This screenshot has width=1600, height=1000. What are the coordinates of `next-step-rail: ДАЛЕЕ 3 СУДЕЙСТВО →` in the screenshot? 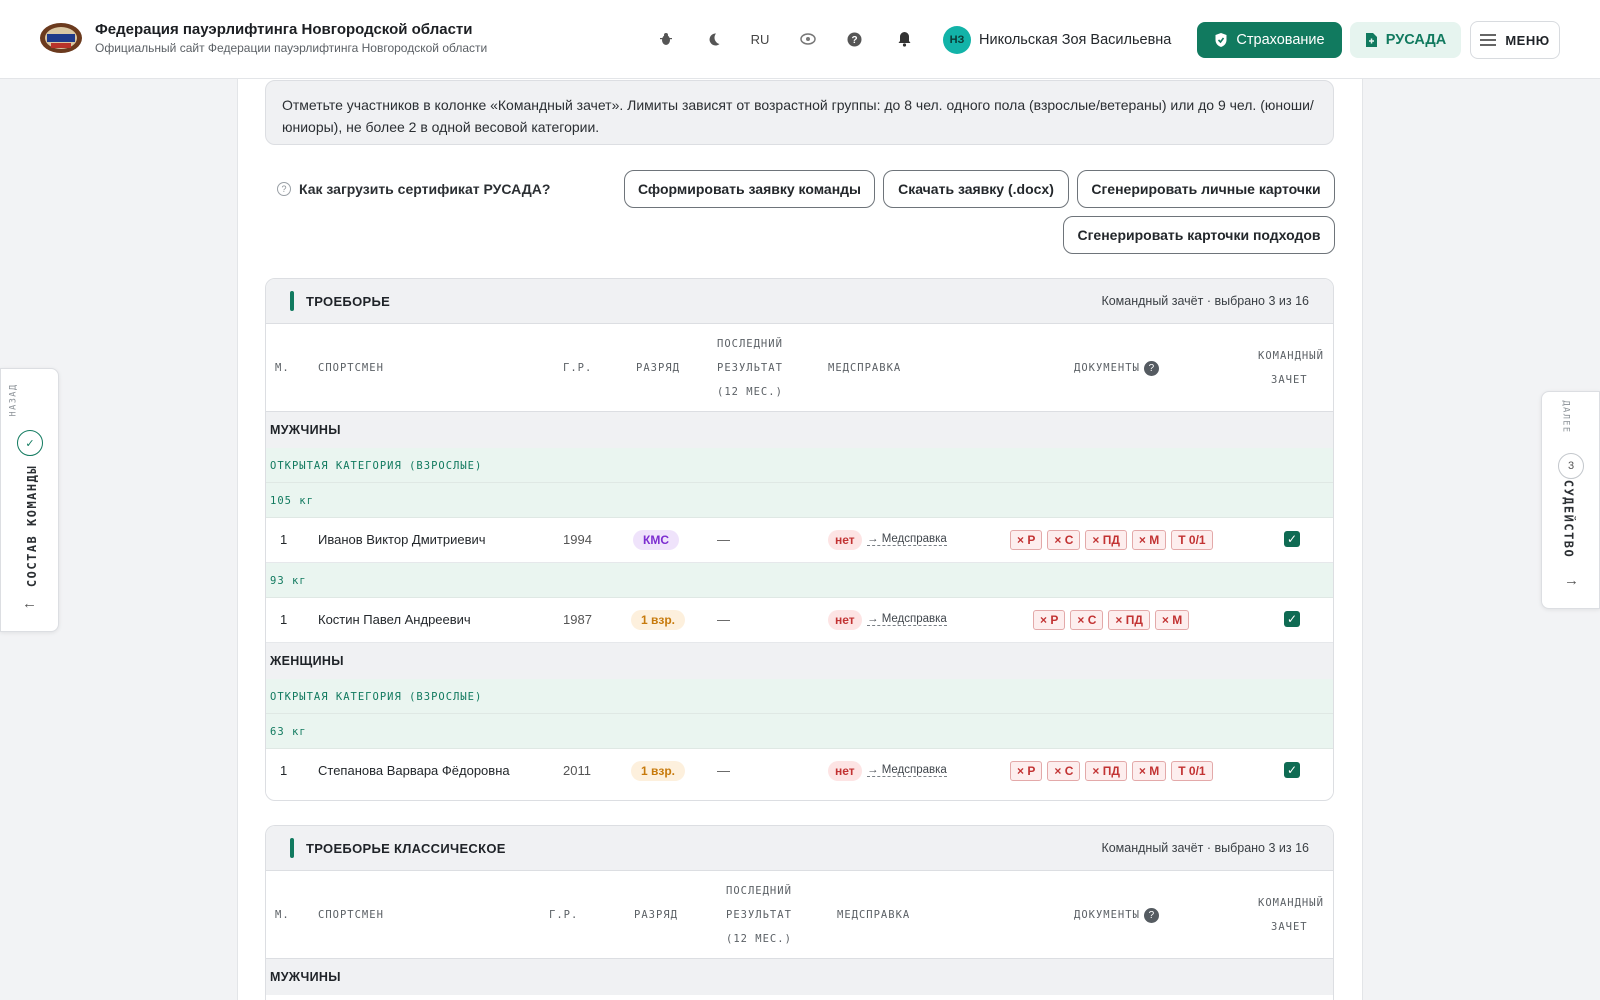 It's located at (1570, 500).